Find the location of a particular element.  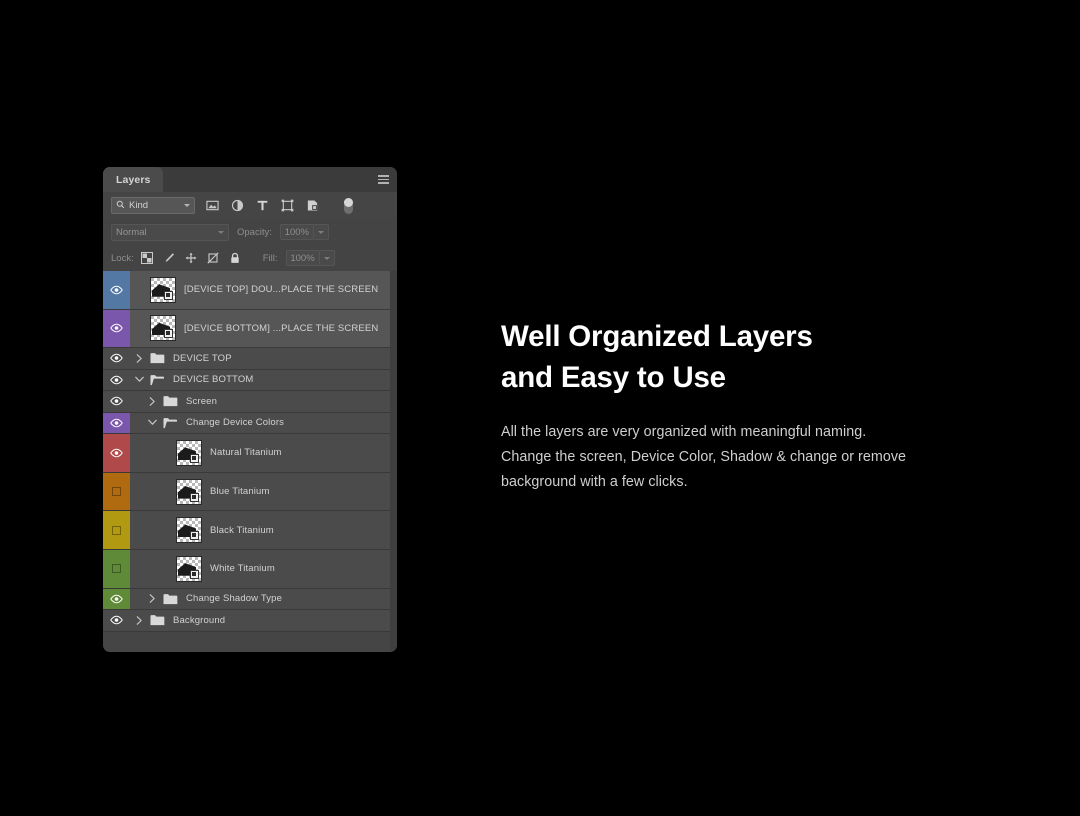

layer-row: Background is located at coordinates (250, 621).